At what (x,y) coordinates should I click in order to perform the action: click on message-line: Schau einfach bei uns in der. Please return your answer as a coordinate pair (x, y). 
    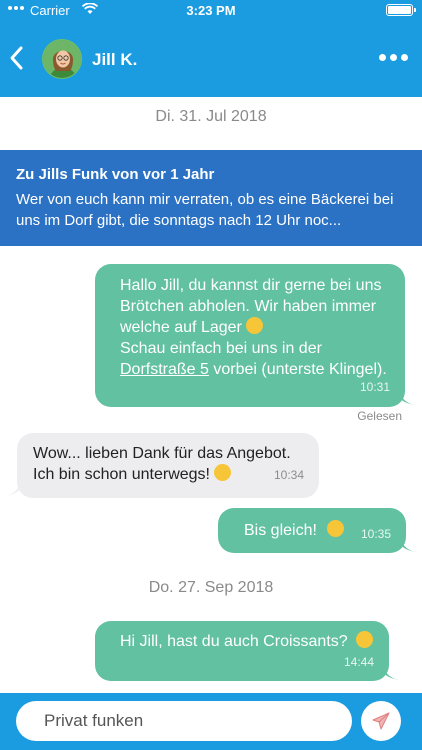
    Looking at the image, I should click on (221, 348).